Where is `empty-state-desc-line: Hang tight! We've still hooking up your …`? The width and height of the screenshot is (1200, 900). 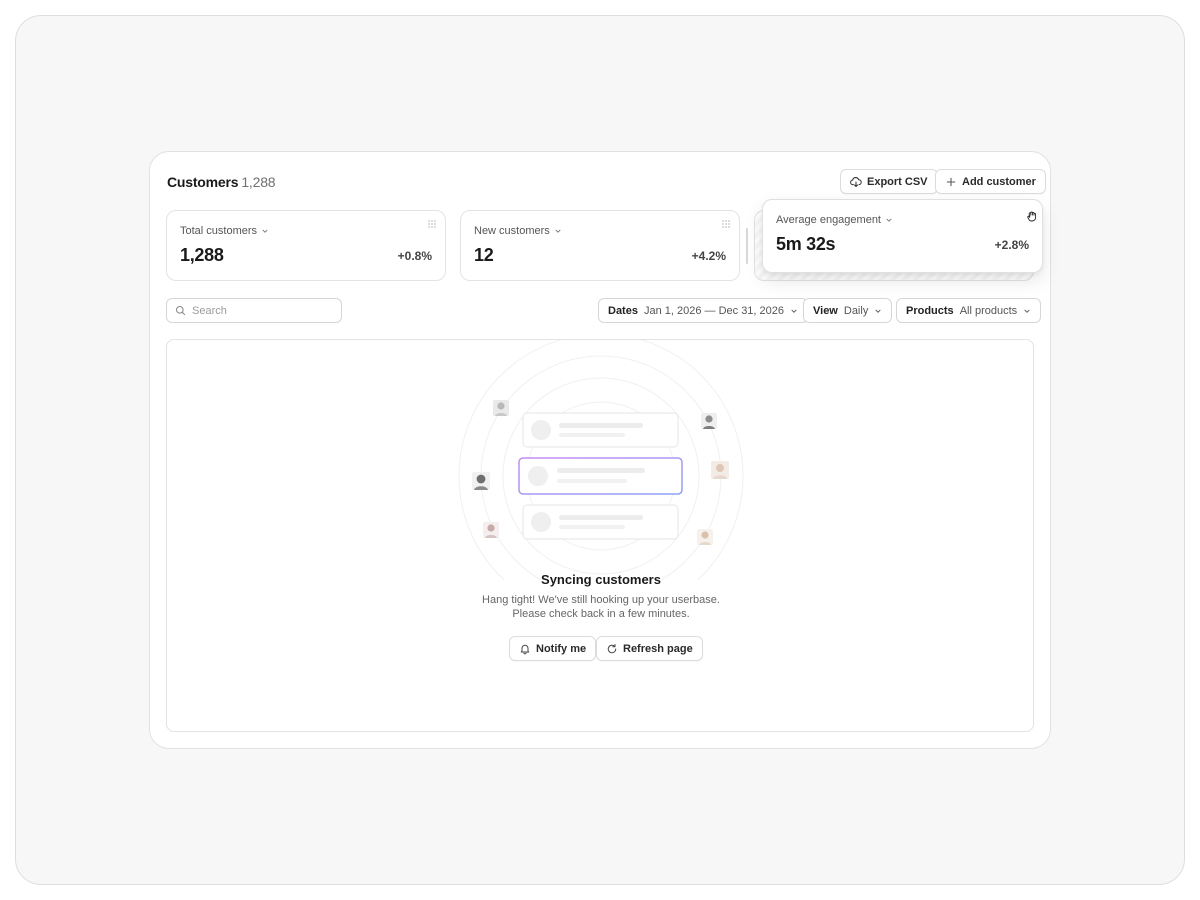
empty-state-desc-line: Hang tight! We've still hooking up your … is located at coordinates (601, 600).